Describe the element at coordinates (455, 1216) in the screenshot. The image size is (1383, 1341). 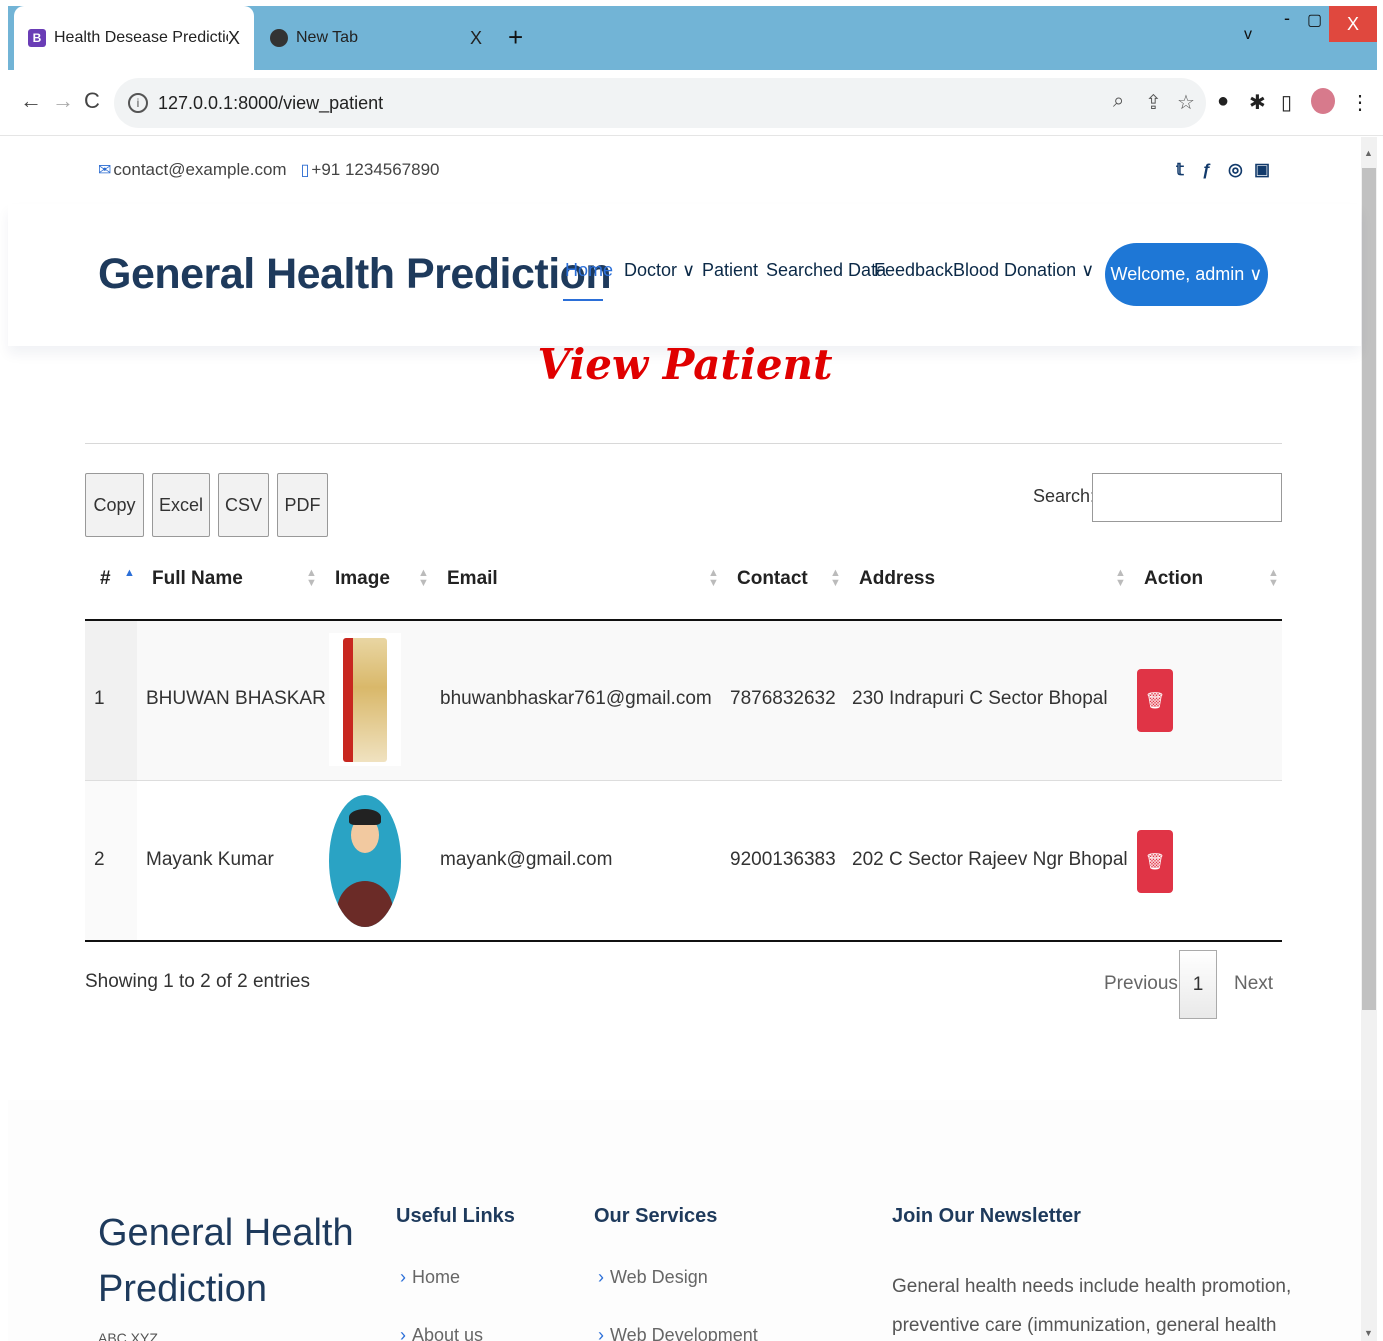
I see `footer-useful-links-heading: Useful Links` at that location.